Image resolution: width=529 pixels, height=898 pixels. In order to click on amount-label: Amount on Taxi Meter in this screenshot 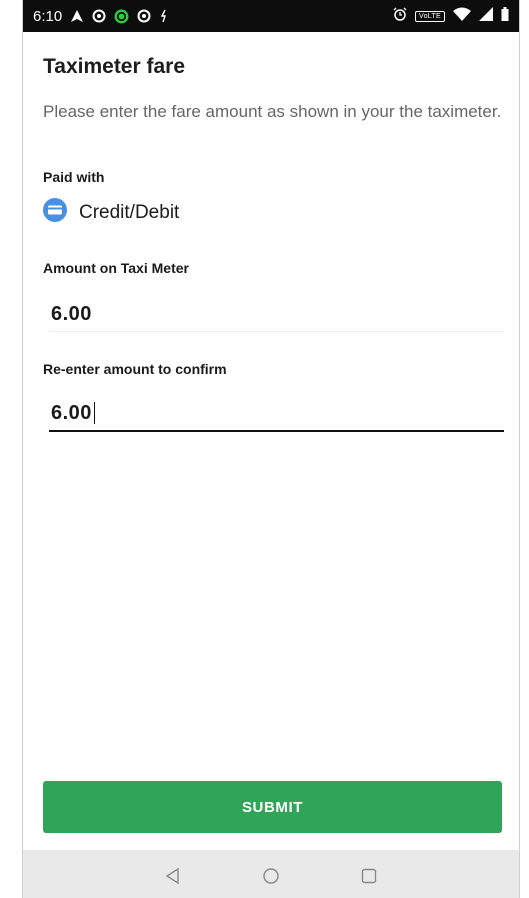, I will do `click(116, 268)`.